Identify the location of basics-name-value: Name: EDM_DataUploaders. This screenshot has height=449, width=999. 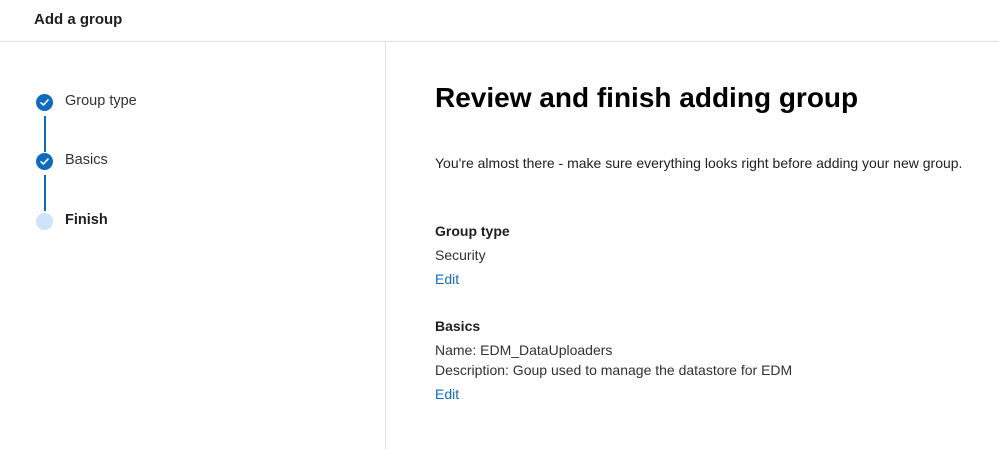
(524, 350).